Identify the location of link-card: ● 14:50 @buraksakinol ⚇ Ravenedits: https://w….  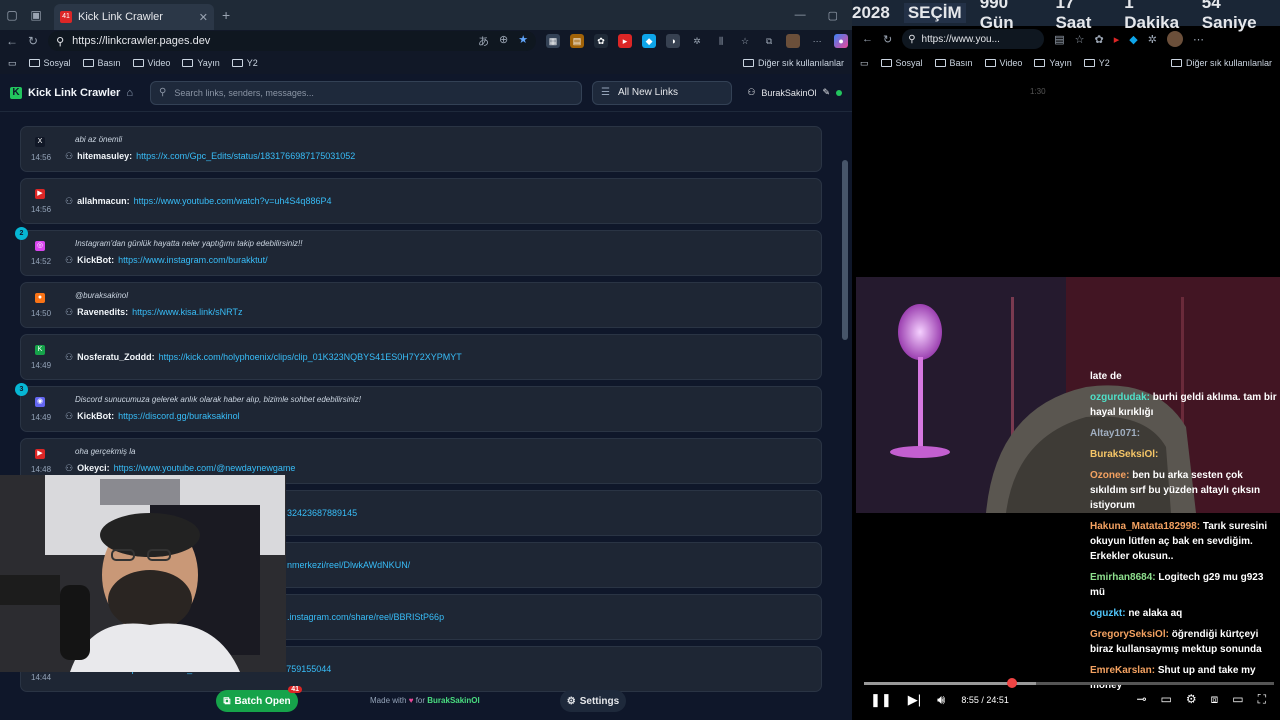
(421, 305).